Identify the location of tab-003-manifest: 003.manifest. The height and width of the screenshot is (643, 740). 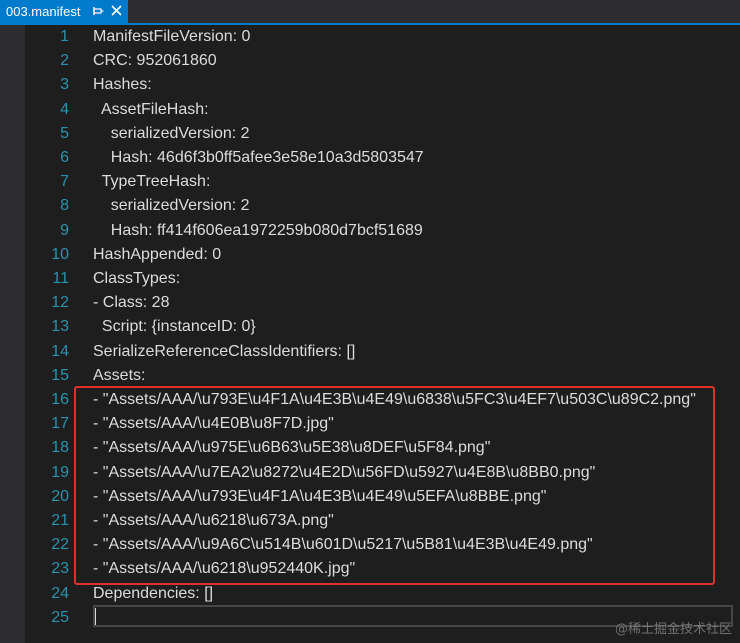
(64, 11).